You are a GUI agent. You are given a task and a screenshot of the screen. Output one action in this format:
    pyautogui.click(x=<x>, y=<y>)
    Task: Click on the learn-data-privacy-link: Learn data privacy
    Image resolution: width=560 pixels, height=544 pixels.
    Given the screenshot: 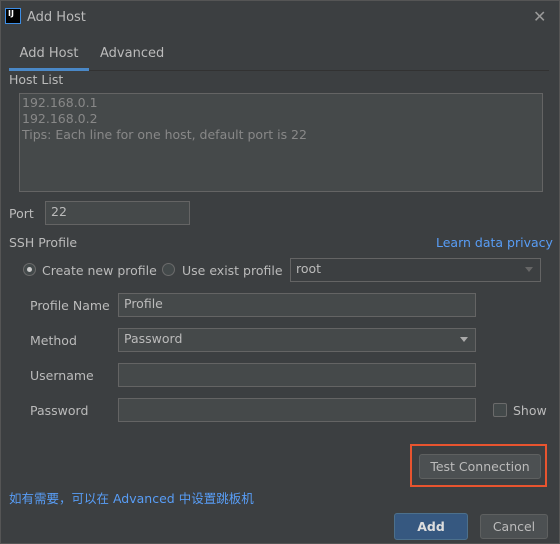 What is the action you would take?
    pyautogui.click(x=494, y=242)
    